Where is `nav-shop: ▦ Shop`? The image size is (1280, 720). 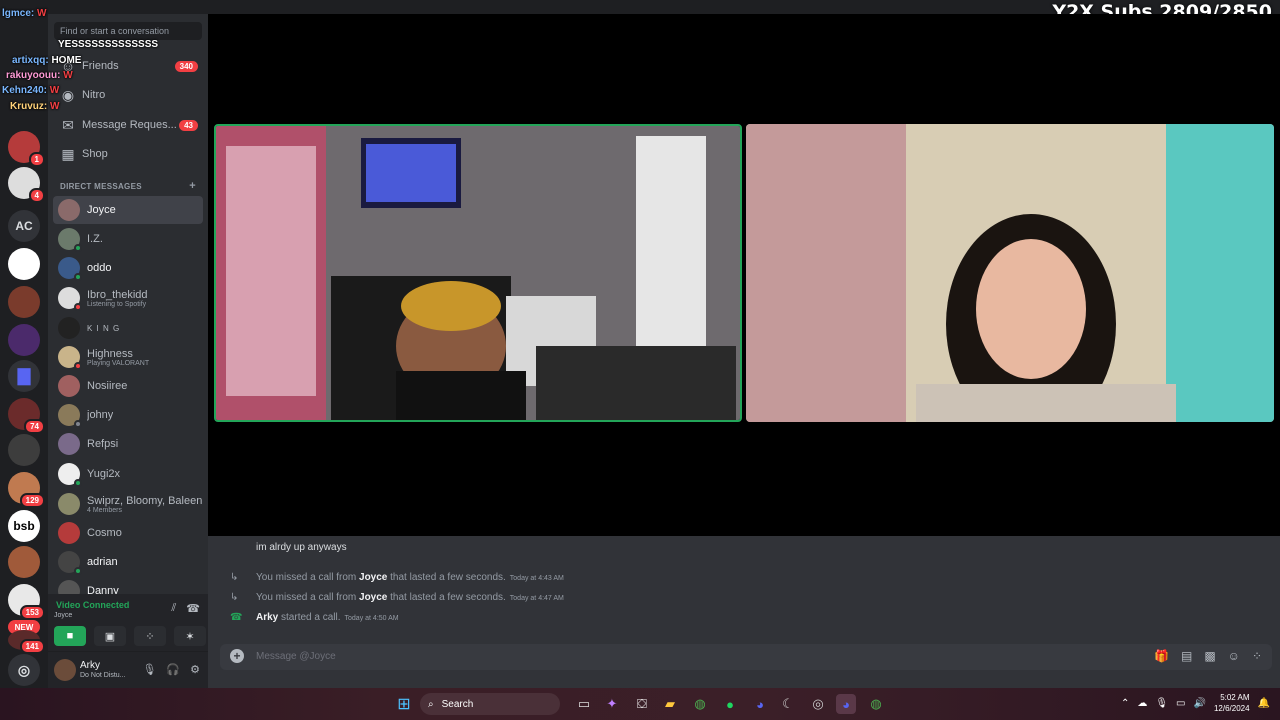
nav-shop: ▦ Shop is located at coordinates (128, 154).